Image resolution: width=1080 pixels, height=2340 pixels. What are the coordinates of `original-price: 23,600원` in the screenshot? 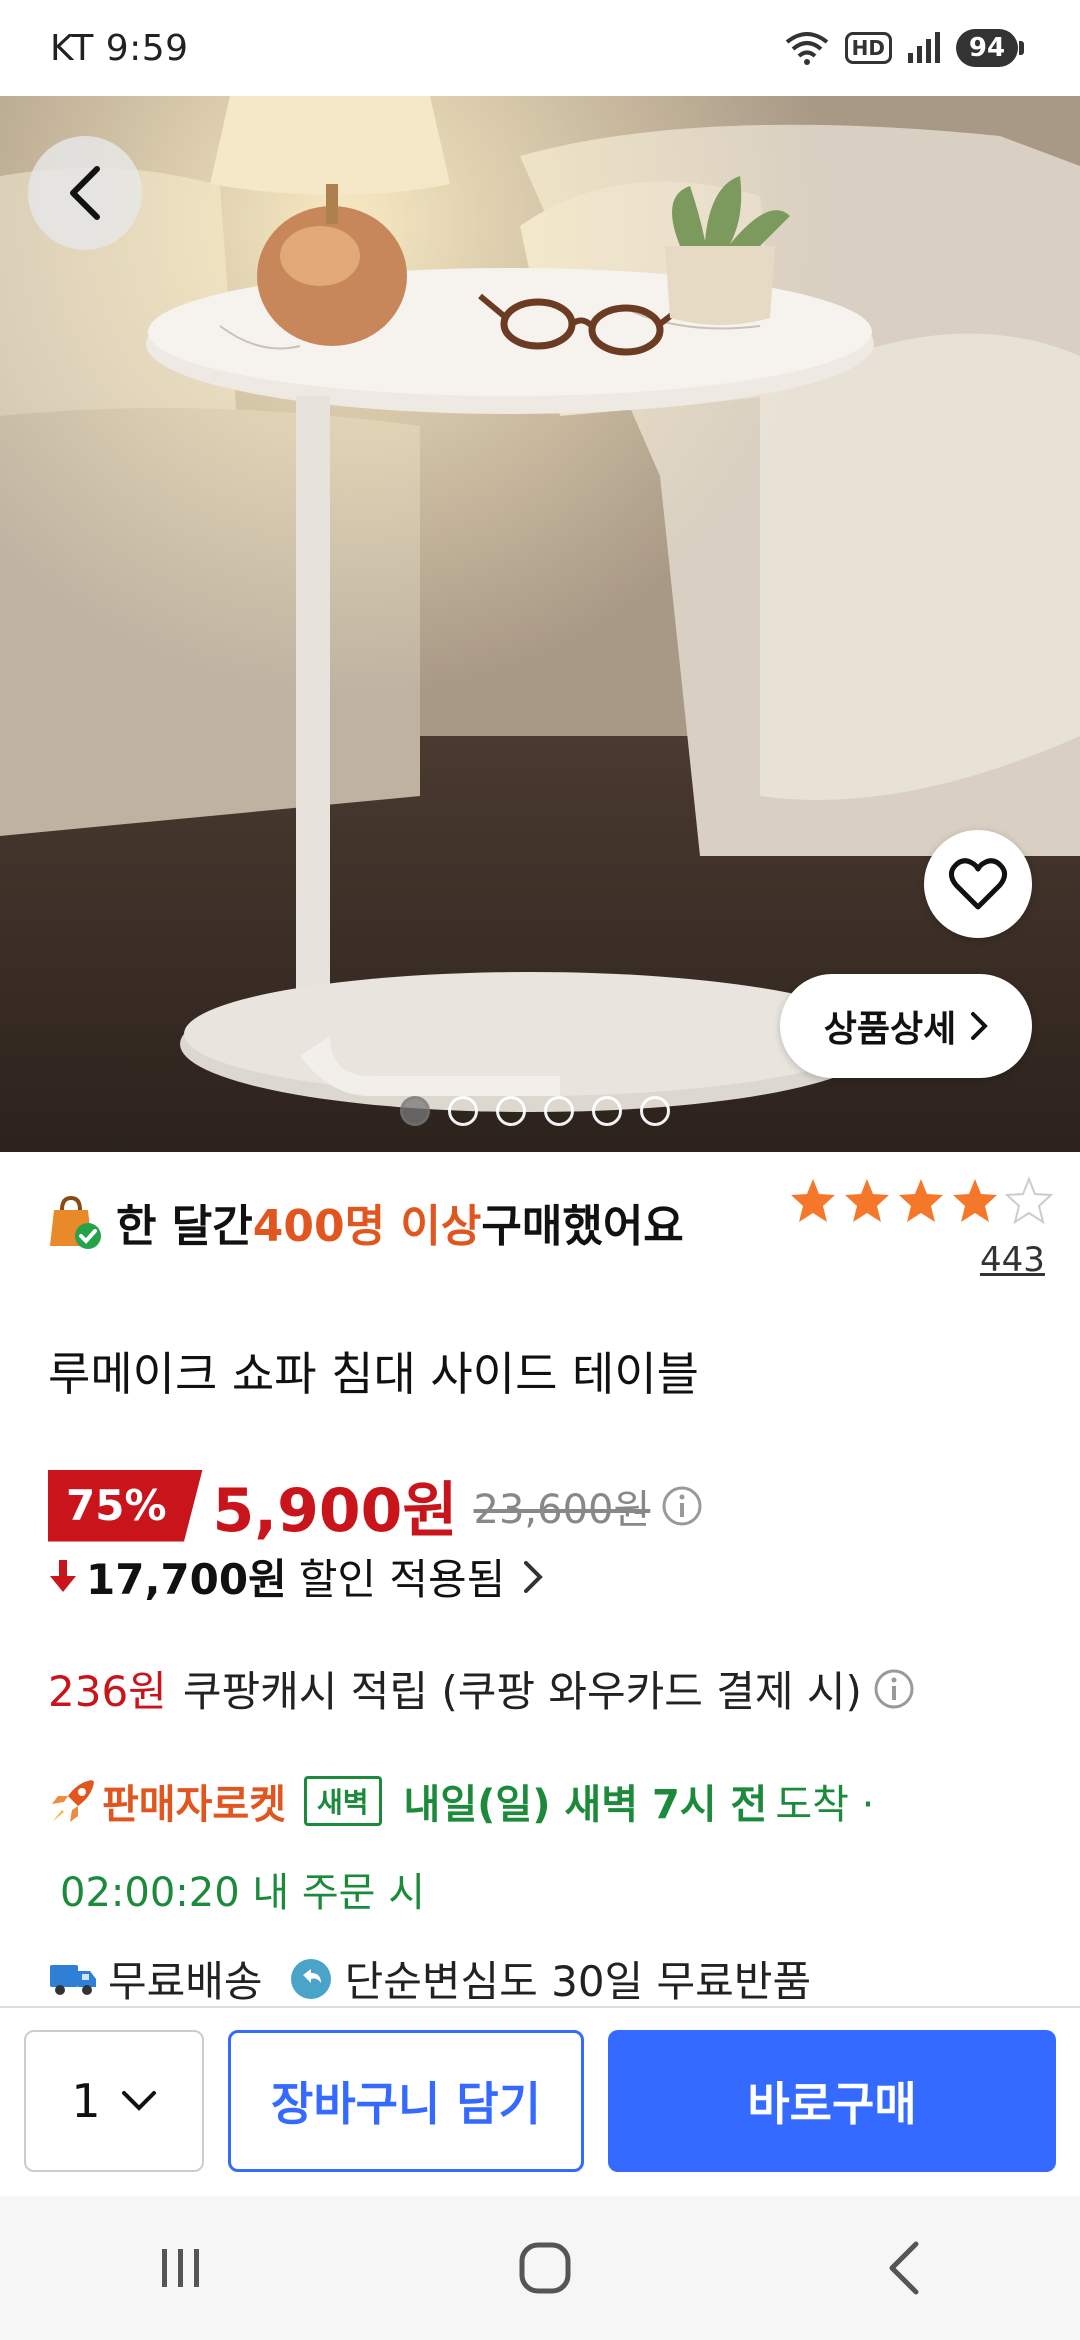 It's located at (562, 1509).